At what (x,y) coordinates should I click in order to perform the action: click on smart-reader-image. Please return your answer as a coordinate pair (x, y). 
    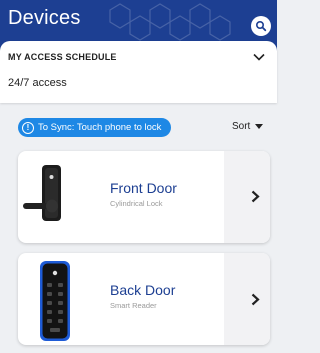
    Looking at the image, I should click on (55, 301).